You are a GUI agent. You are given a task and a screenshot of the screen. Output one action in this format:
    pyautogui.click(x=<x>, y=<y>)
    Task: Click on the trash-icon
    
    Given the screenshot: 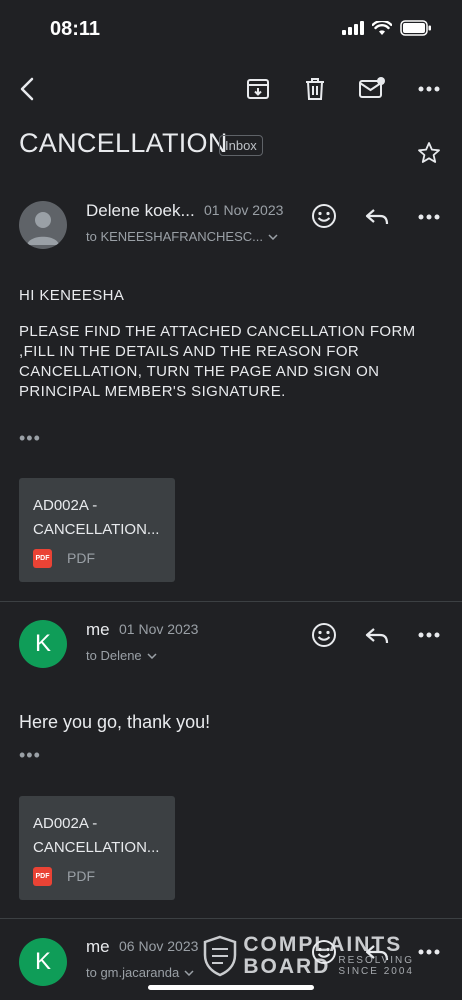 What is the action you would take?
    pyautogui.click(x=315, y=89)
    